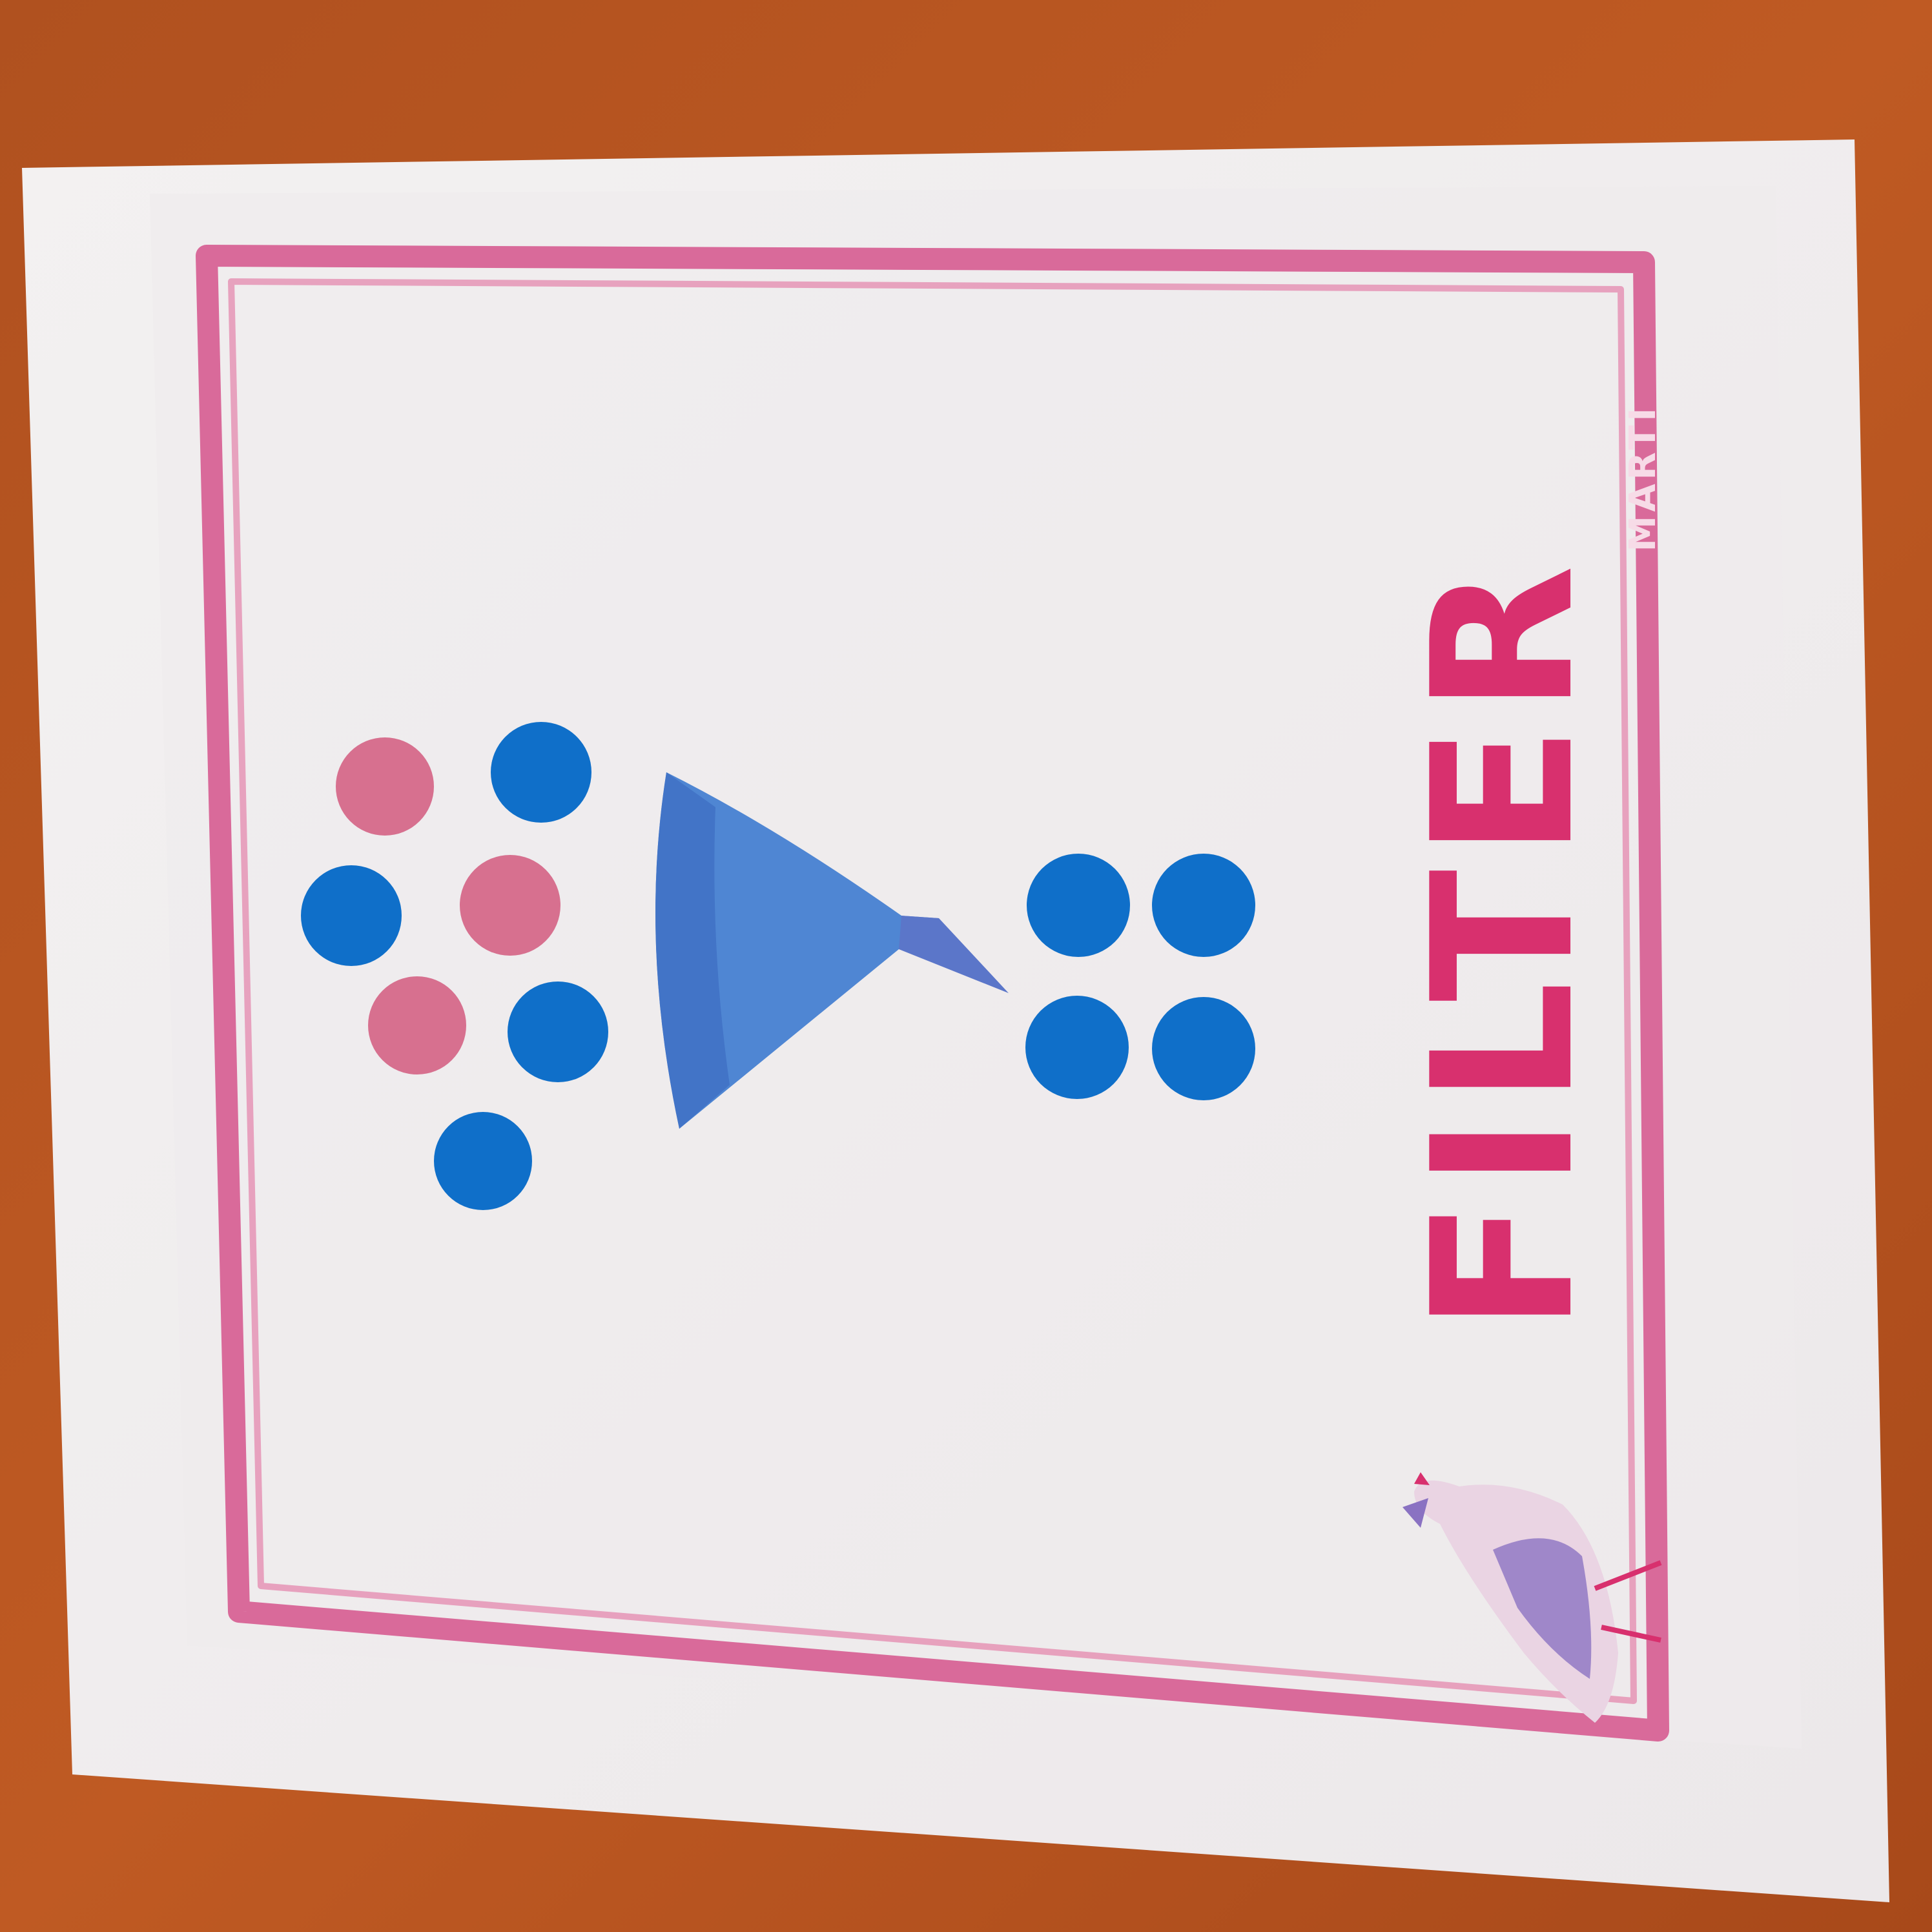 Image resolution: width=1932 pixels, height=1932 pixels. I want to click on watermark-text: MARTI, so click(1643, 478).